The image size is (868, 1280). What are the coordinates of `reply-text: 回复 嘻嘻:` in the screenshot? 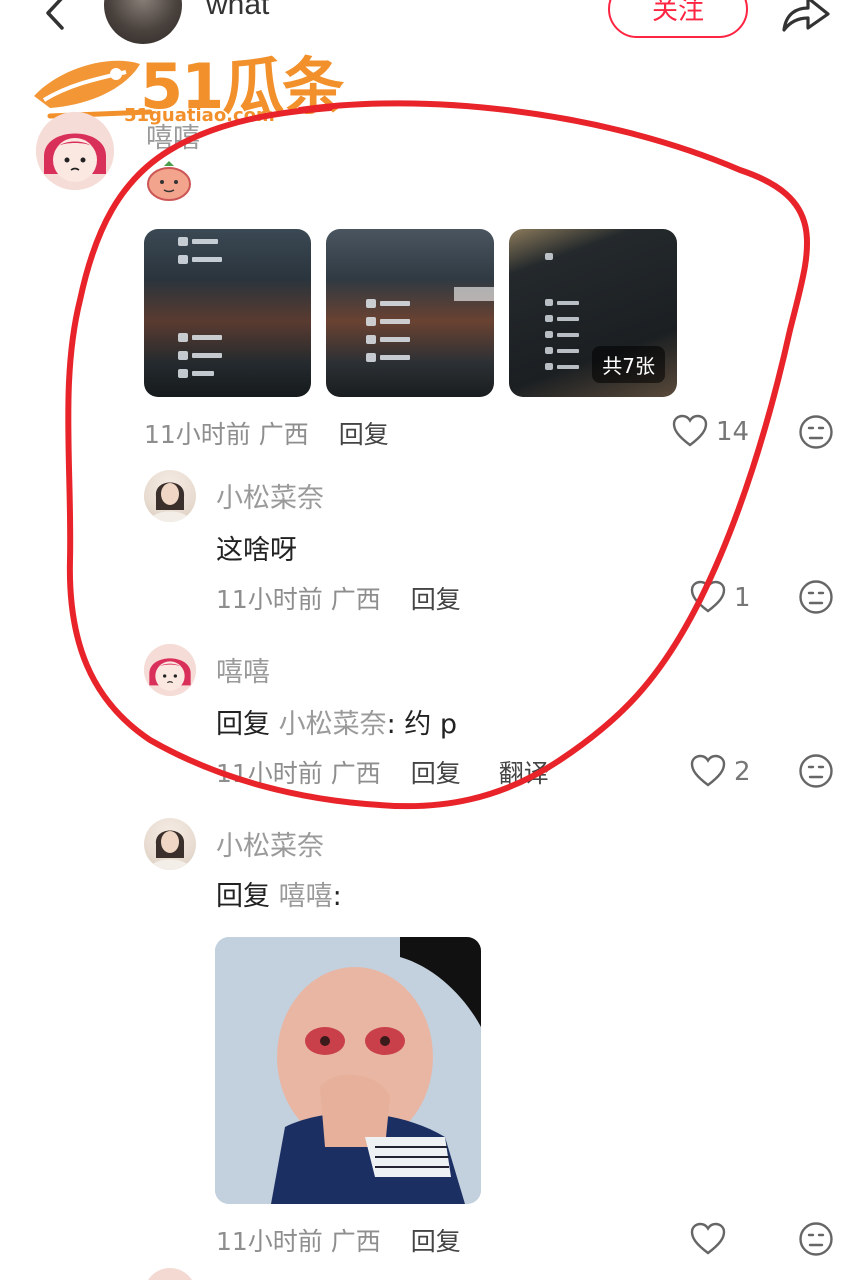 It's located at (279, 893).